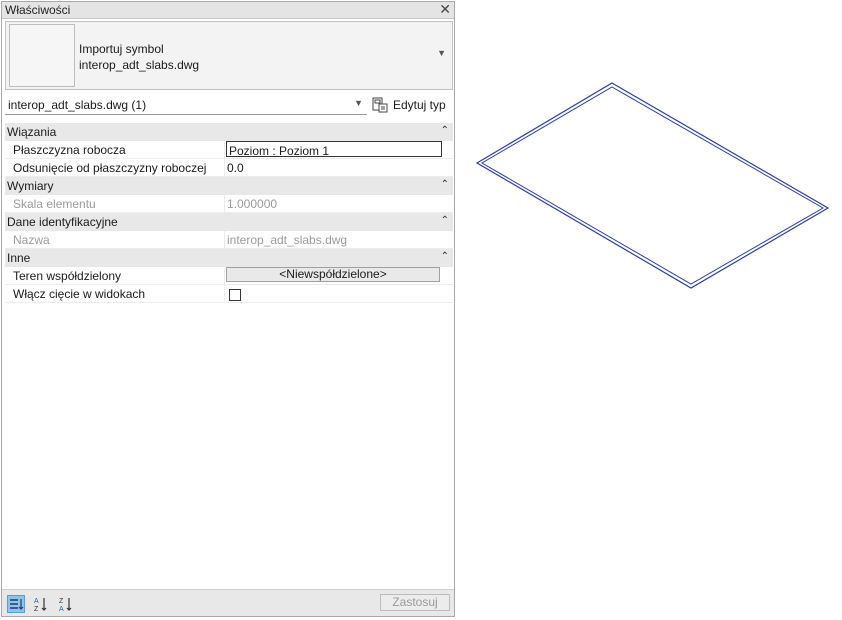  What do you see at coordinates (79, 294) in the screenshot?
I see `property-label: Włącz cięcie w widokach` at bounding box center [79, 294].